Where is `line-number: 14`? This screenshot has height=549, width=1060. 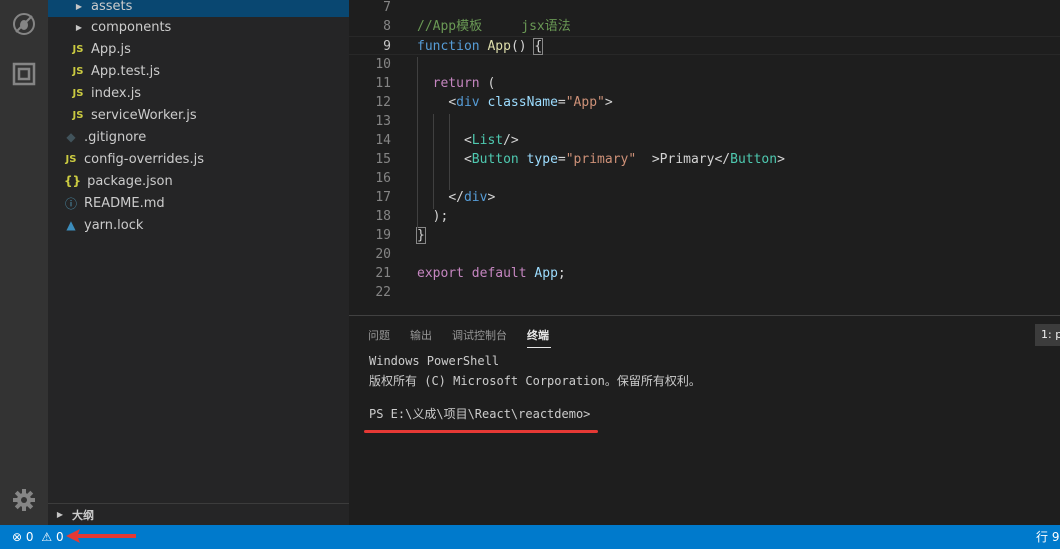
line-number: 14 is located at coordinates (383, 140).